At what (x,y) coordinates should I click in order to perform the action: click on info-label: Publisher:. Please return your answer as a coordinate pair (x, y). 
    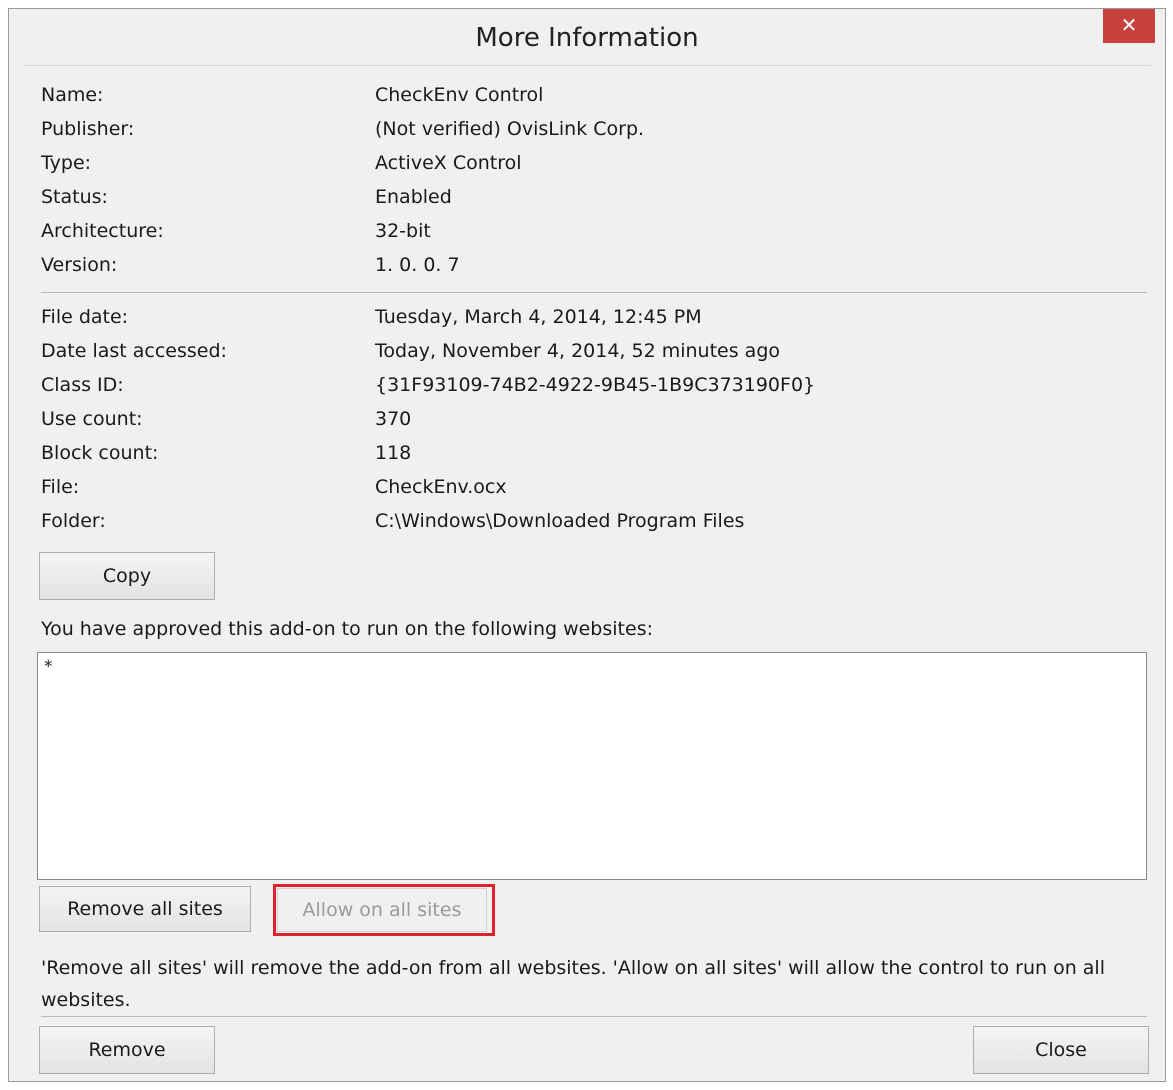
    Looking at the image, I should click on (88, 129).